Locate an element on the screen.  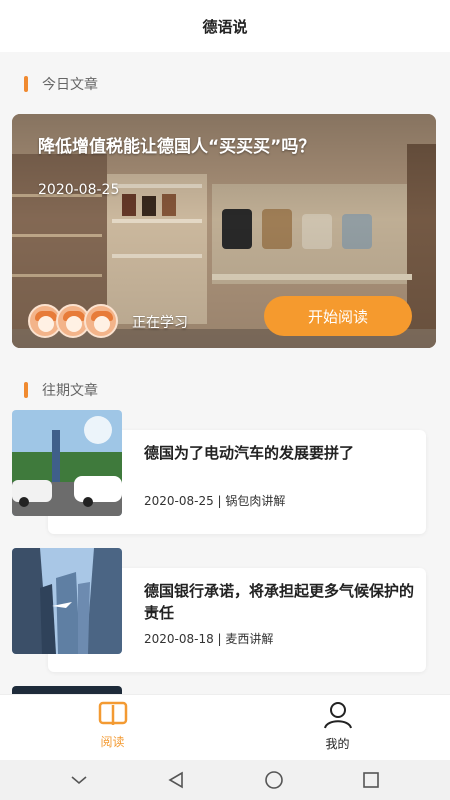
system-nav-bar is located at coordinates (225, 780).